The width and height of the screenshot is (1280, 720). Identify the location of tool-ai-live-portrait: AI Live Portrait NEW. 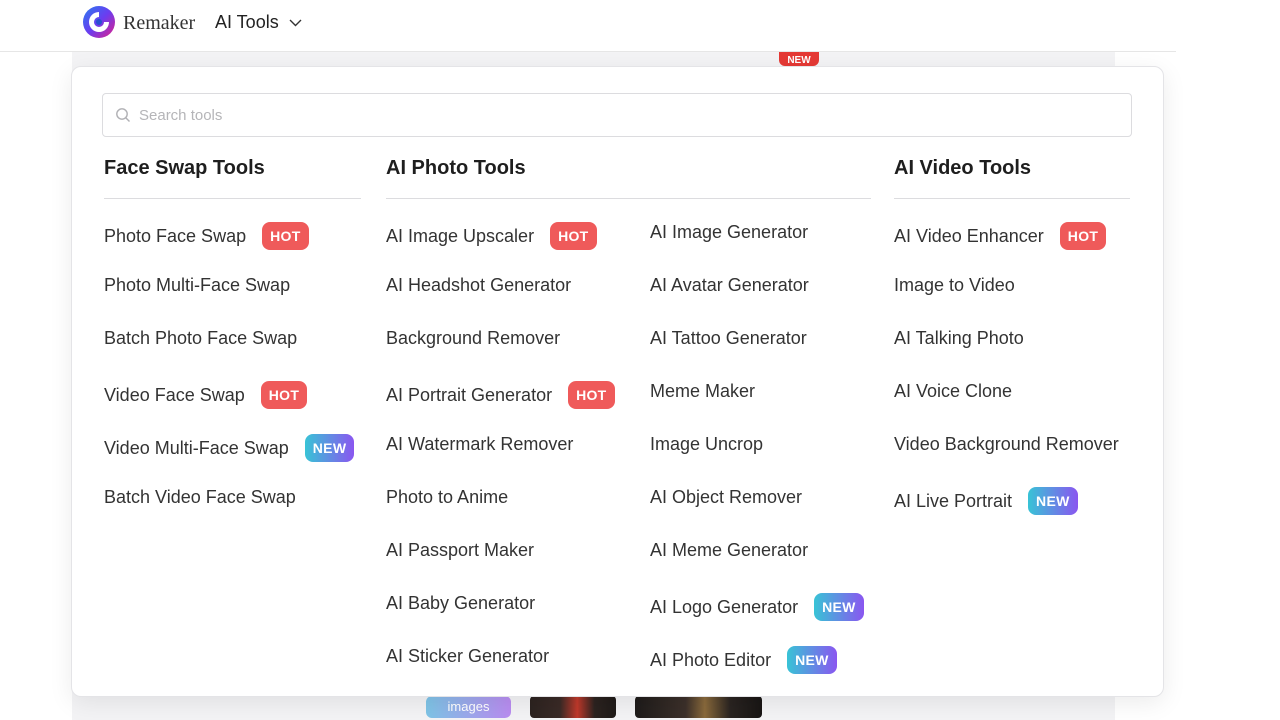
(986, 501).